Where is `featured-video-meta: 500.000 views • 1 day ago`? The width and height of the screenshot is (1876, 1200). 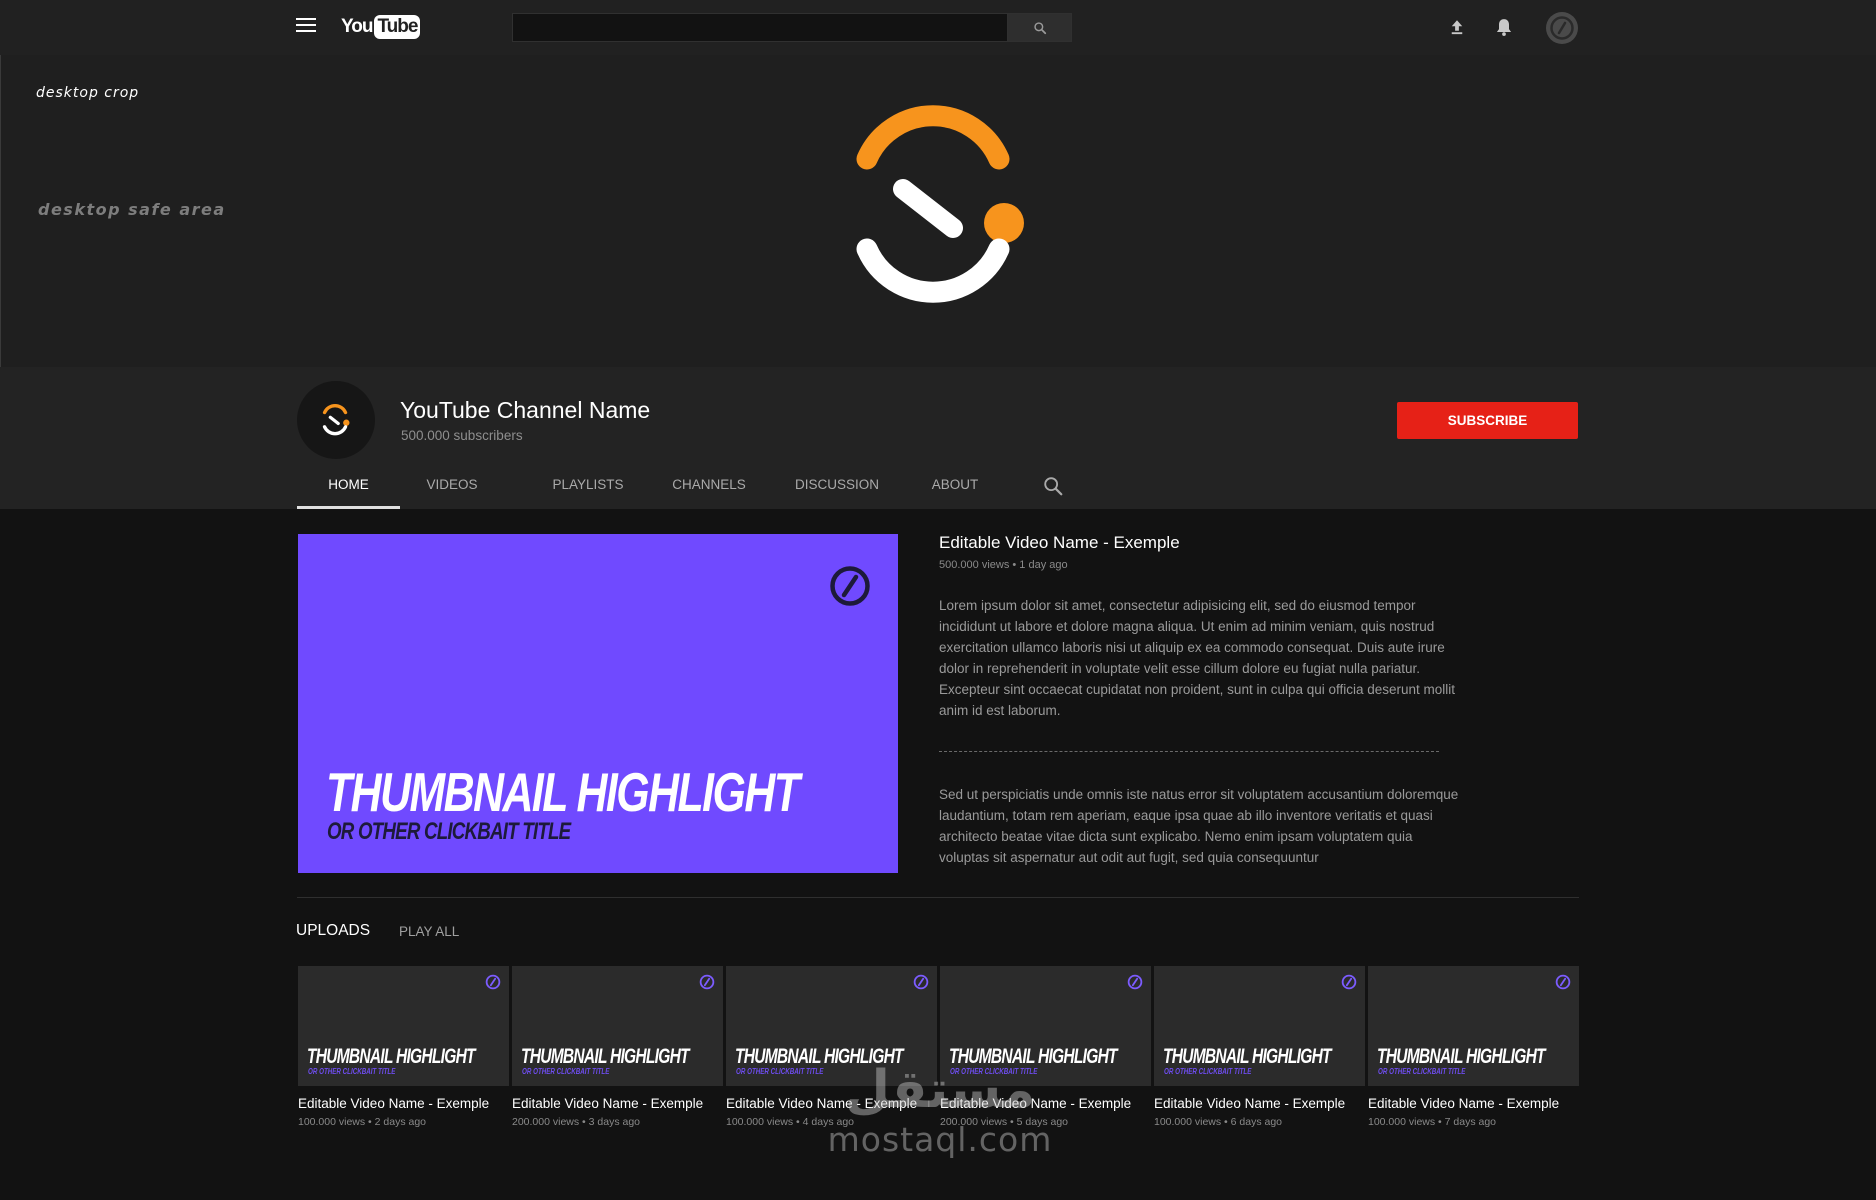 featured-video-meta: 500.000 views • 1 day ago is located at coordinates (1003, 565).